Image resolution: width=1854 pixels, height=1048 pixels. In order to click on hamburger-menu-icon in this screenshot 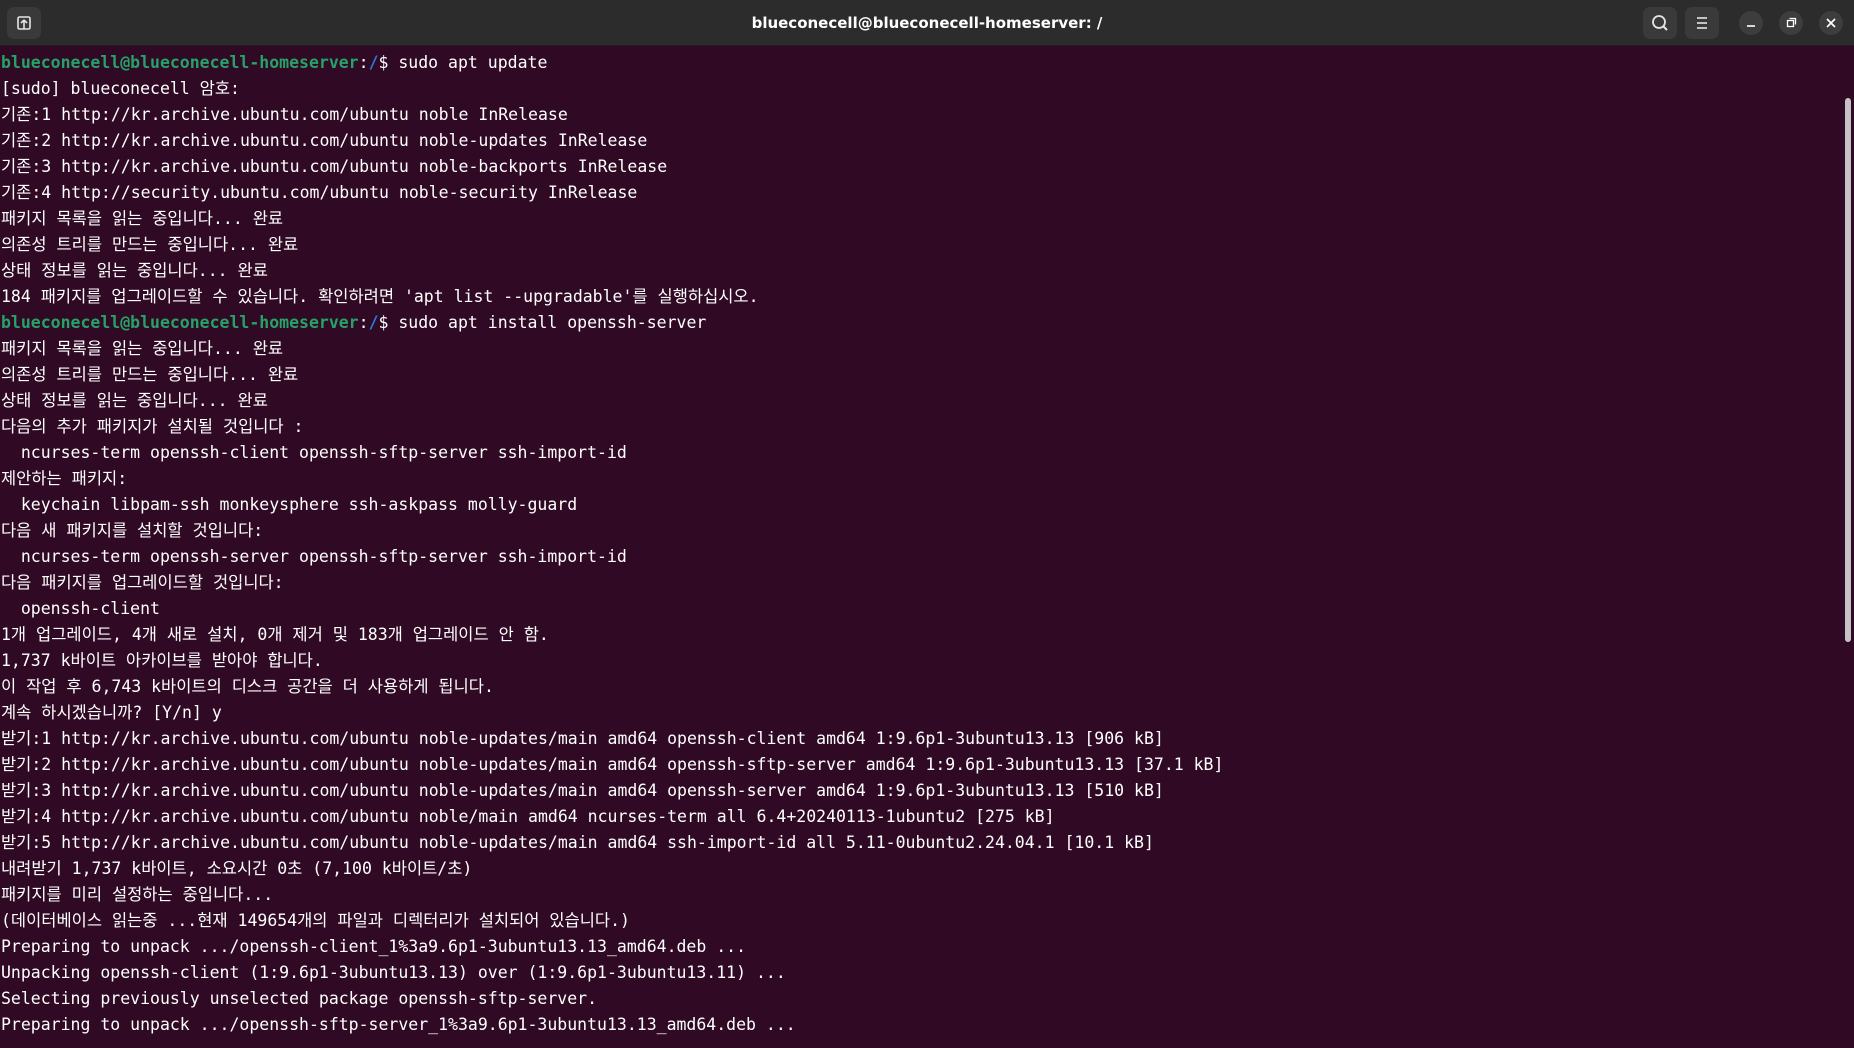, I will do `click(1702, 23)`.